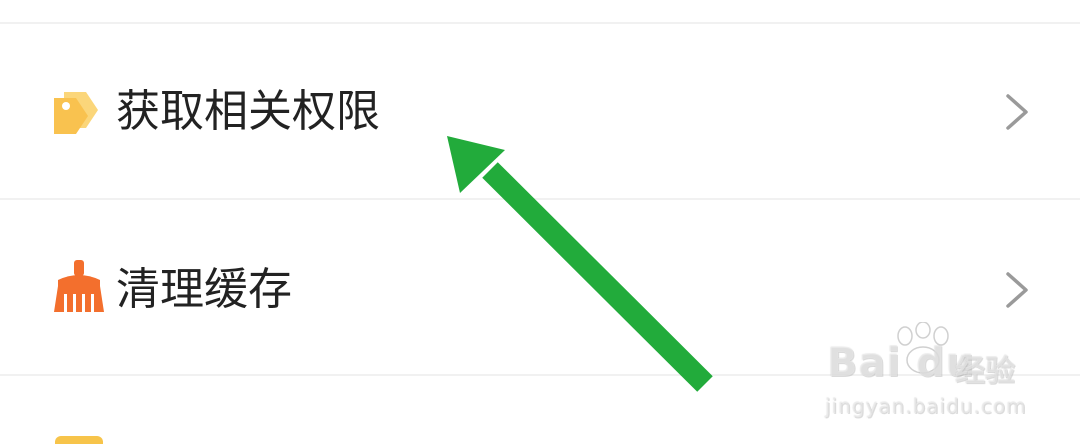  I want to click on watermark-url: jingyan.baidu.com, so click(926, 406).